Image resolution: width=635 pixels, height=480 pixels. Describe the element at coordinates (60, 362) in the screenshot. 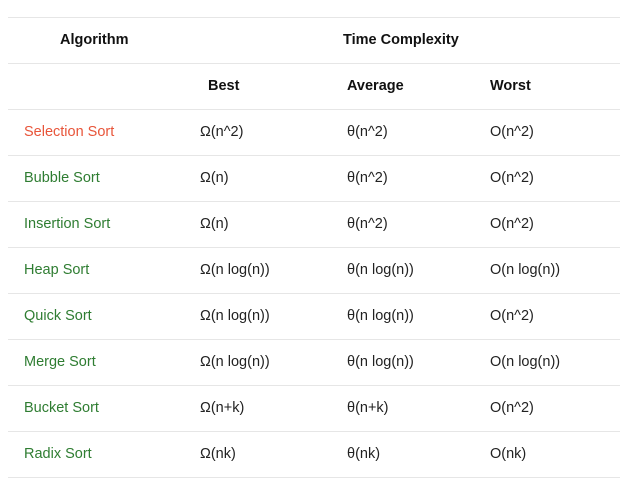

I see `algorithm-link: Merge Sort` at that location.